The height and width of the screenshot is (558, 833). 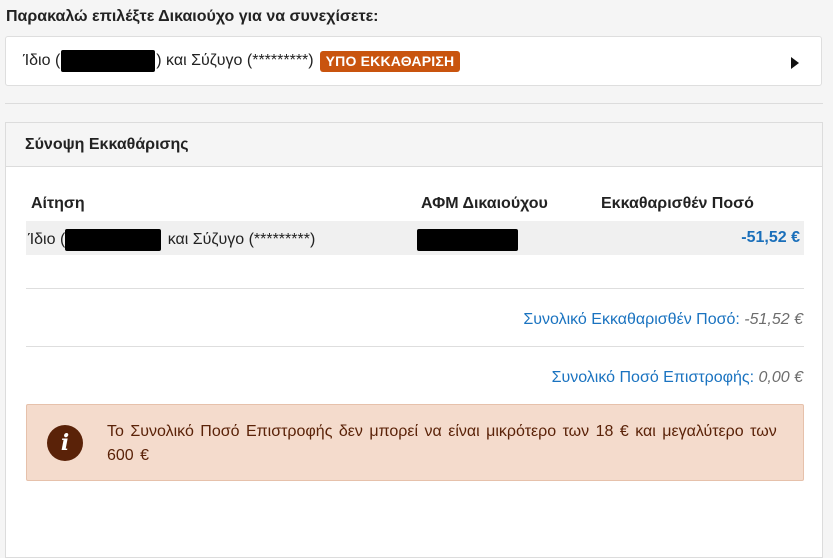 I want to click on row-application: Ίδιο ( και Σύζυγο (*********), so click(x=171, y=240).